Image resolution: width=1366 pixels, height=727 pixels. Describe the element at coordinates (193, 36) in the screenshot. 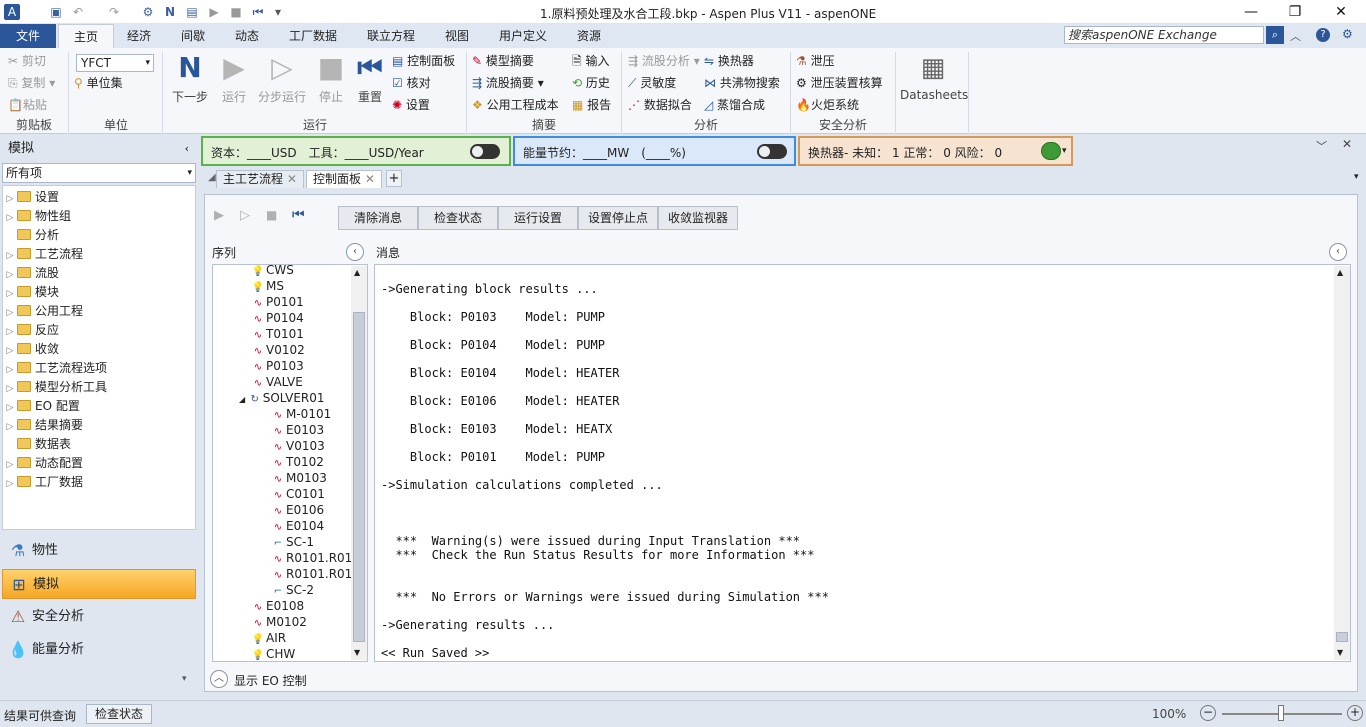

I see `tab-batch: 间歇` at that location.